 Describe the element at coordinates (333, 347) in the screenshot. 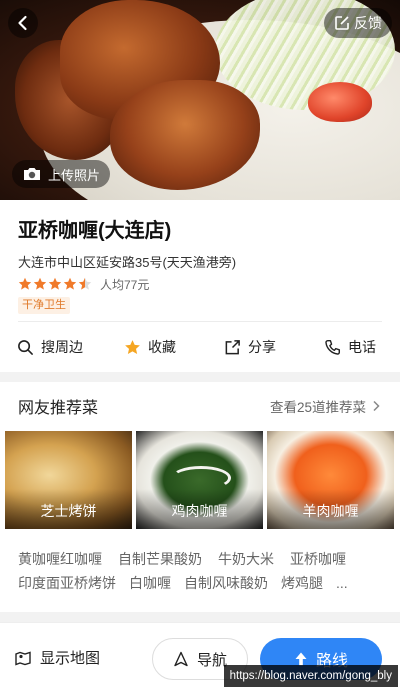

I see `phone-icon` at that location.